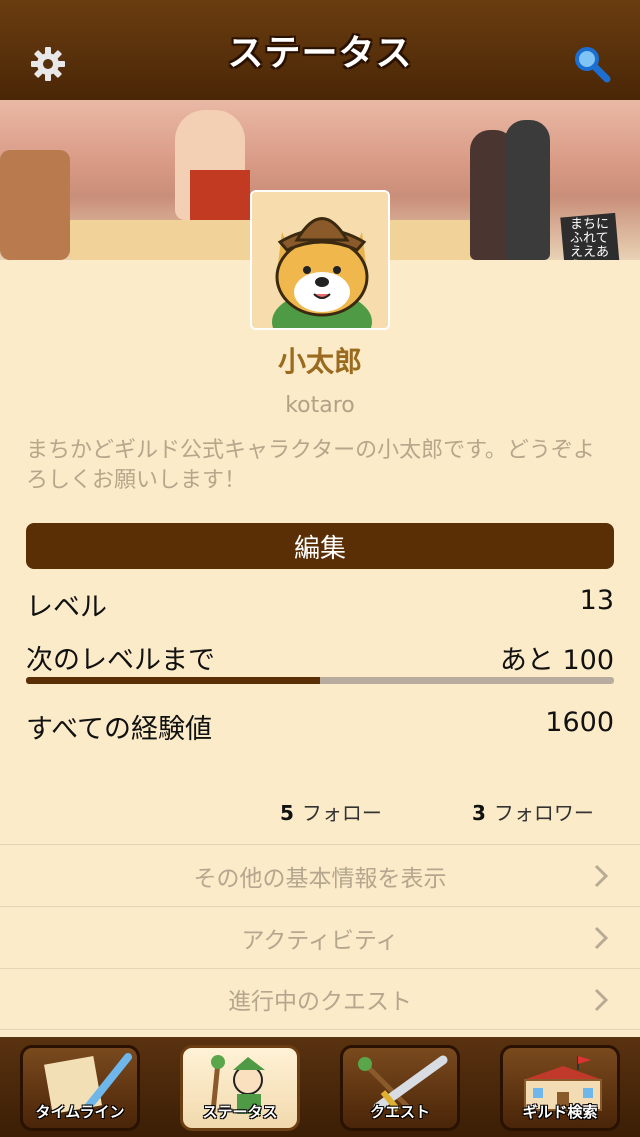 The image size is (640, 1137). Describe the element at coordinates (320, 1002) in the screenshot. I see `menu-item-label: 進行中のクエスト` at that location.